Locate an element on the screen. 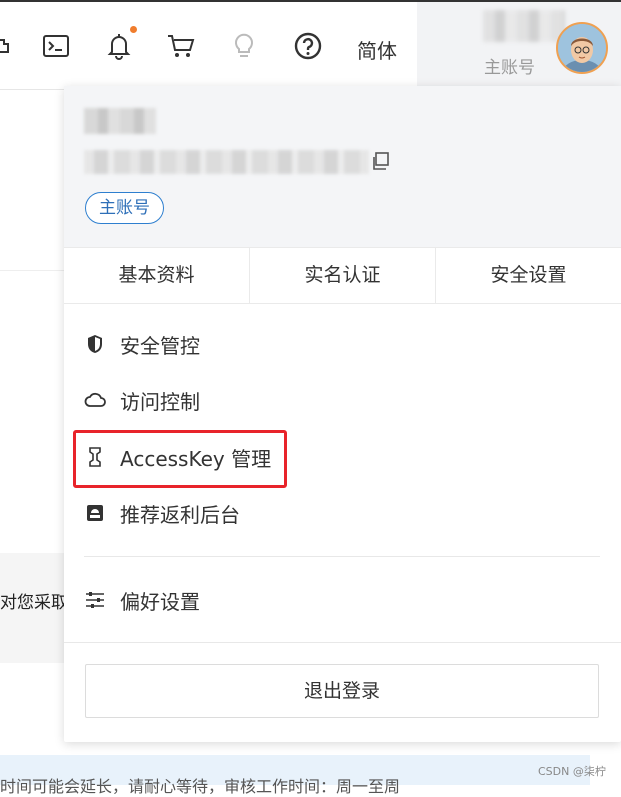  tab-basic-info: 基本资料 is located at coordinates (156, 275).